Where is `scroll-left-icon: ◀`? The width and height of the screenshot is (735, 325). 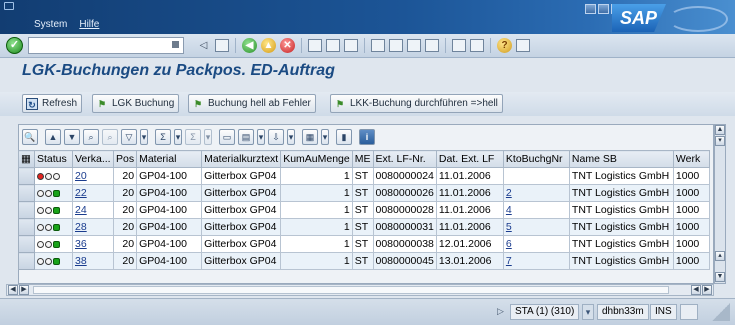
scroll-left-icon: ◀ is located at coordinates (13, 290).